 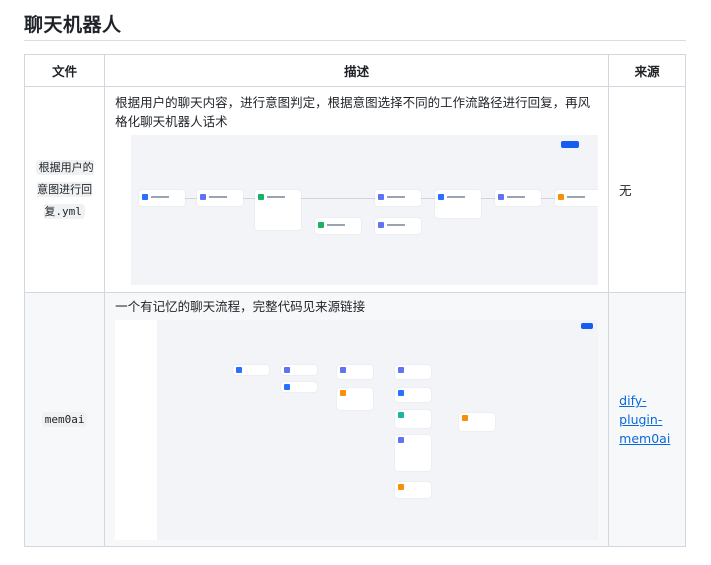 What do you see at coordinates (73, 25) in the screenshot?
I see `section-title: 聊天机器人` at bounding box center [73, 25].